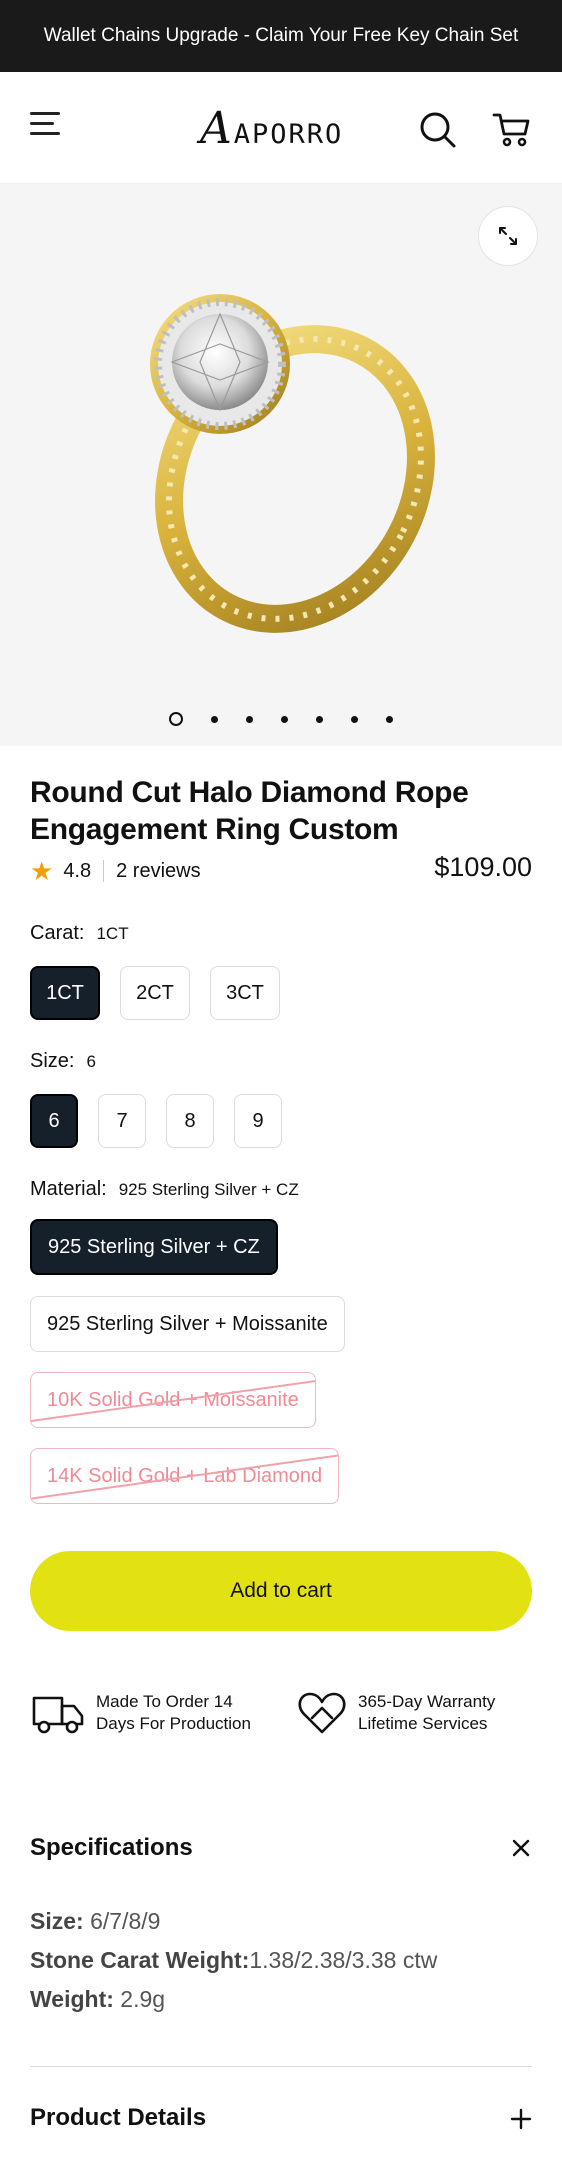 The width and height of the screenshot is (562, 2160). Describe the element at coordinates (512, 130) in the screenshot. I see `cart-icon` at that location.